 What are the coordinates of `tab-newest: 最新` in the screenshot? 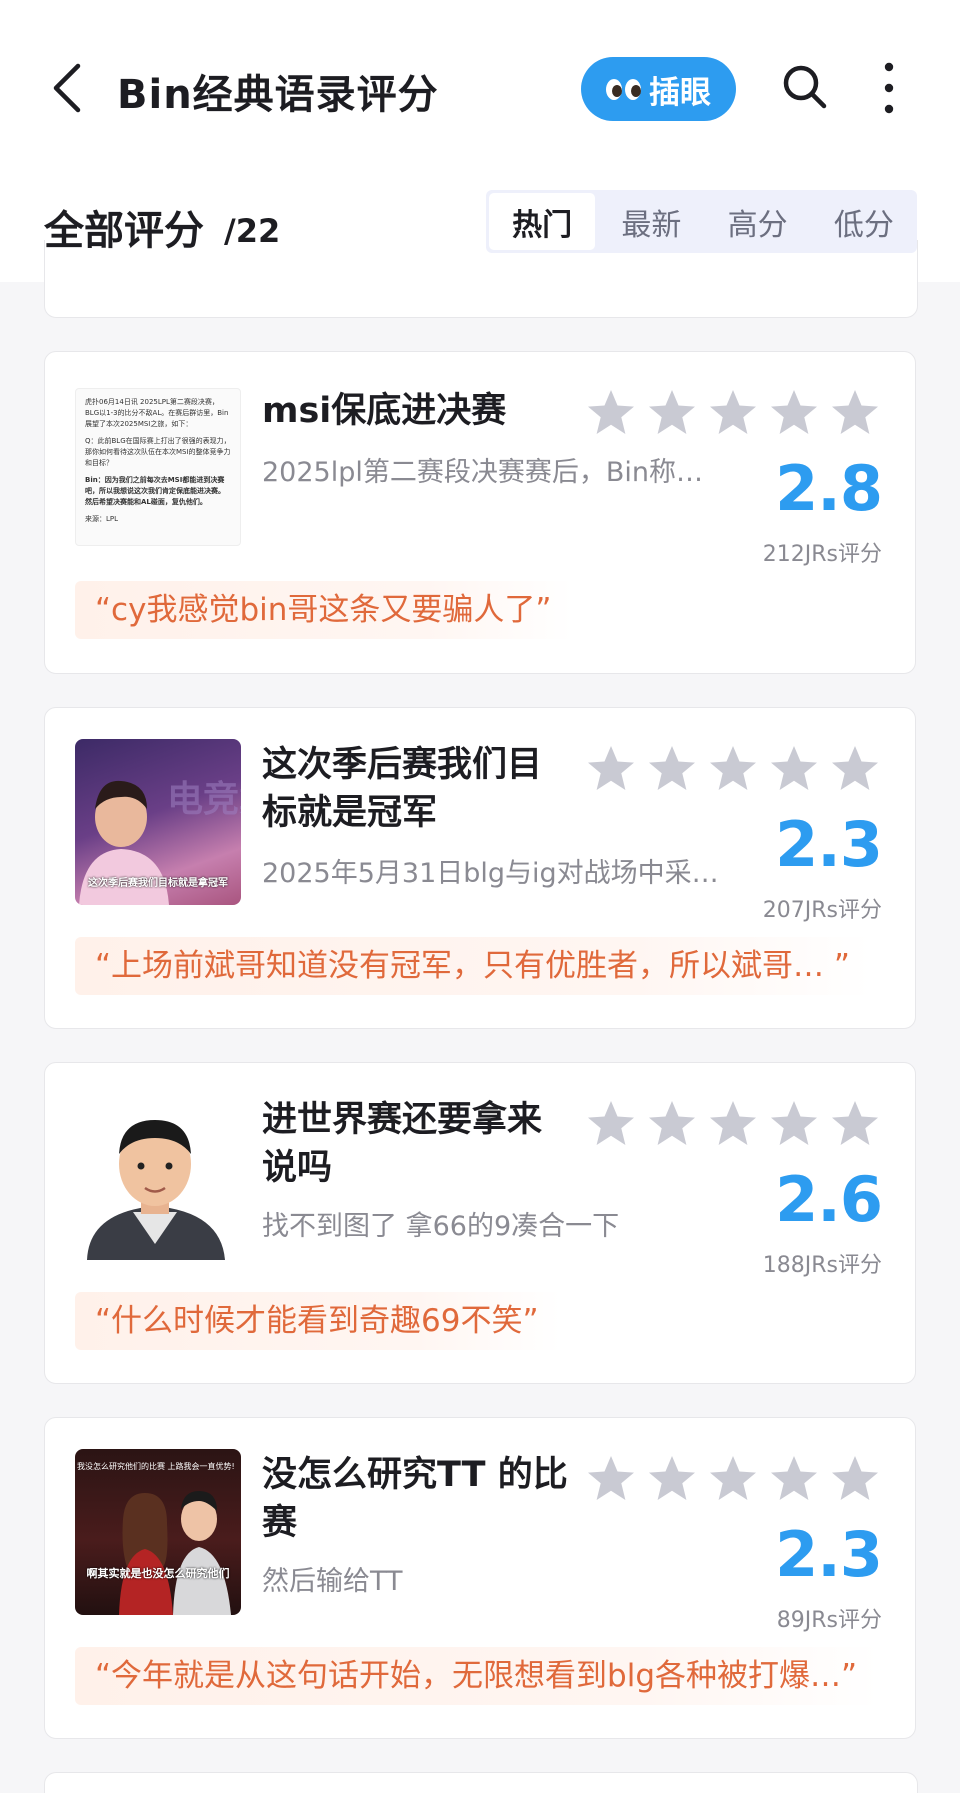 It's located at (651, 221).